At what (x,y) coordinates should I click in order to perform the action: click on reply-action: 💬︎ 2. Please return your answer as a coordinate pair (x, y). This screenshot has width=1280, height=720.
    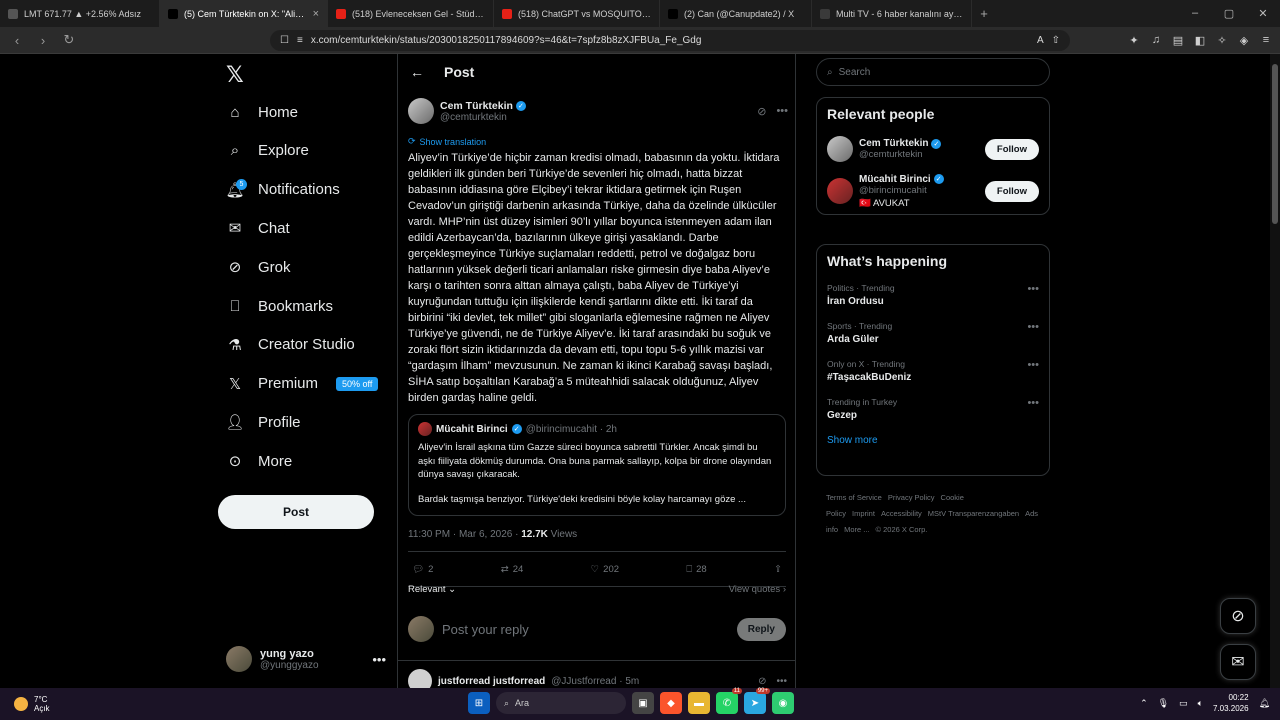
    Looking at the image, I should click on (422, 569).